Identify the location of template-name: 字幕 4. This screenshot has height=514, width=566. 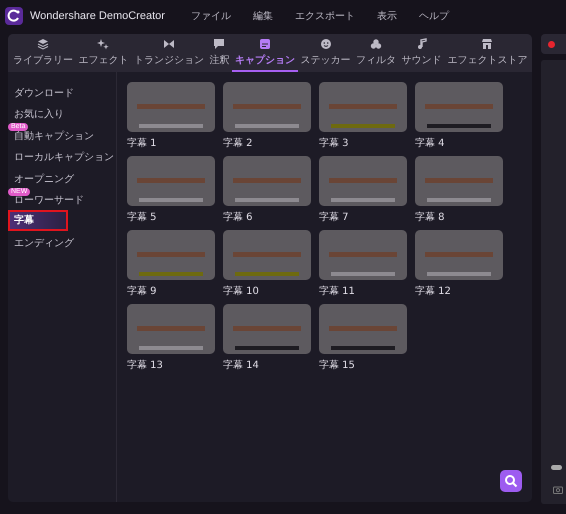
(430, 143).